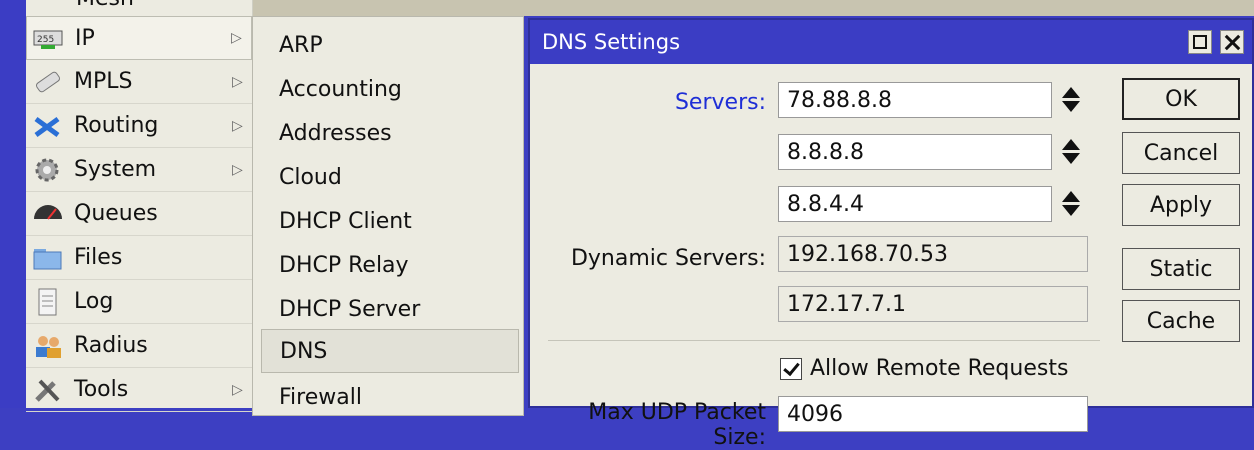 The width and height of the screenshot is (1254, 450). What do you see at coordinates (390, 89) in the screenshot?
I see `submenu-item-accounting: Accounting` at bounding box center [390, 89].